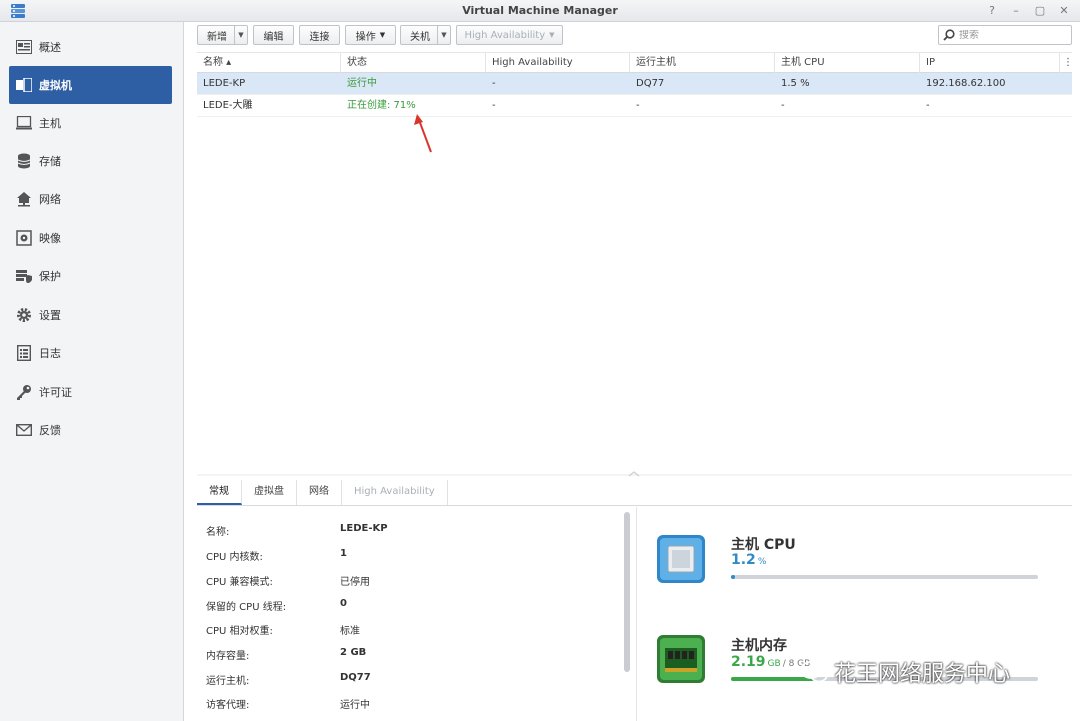 This screenshot has height=721, width=1080. I want to click on table-row: LEDE-大雕 正在创建: 71% - - - -, so click(634, 106).